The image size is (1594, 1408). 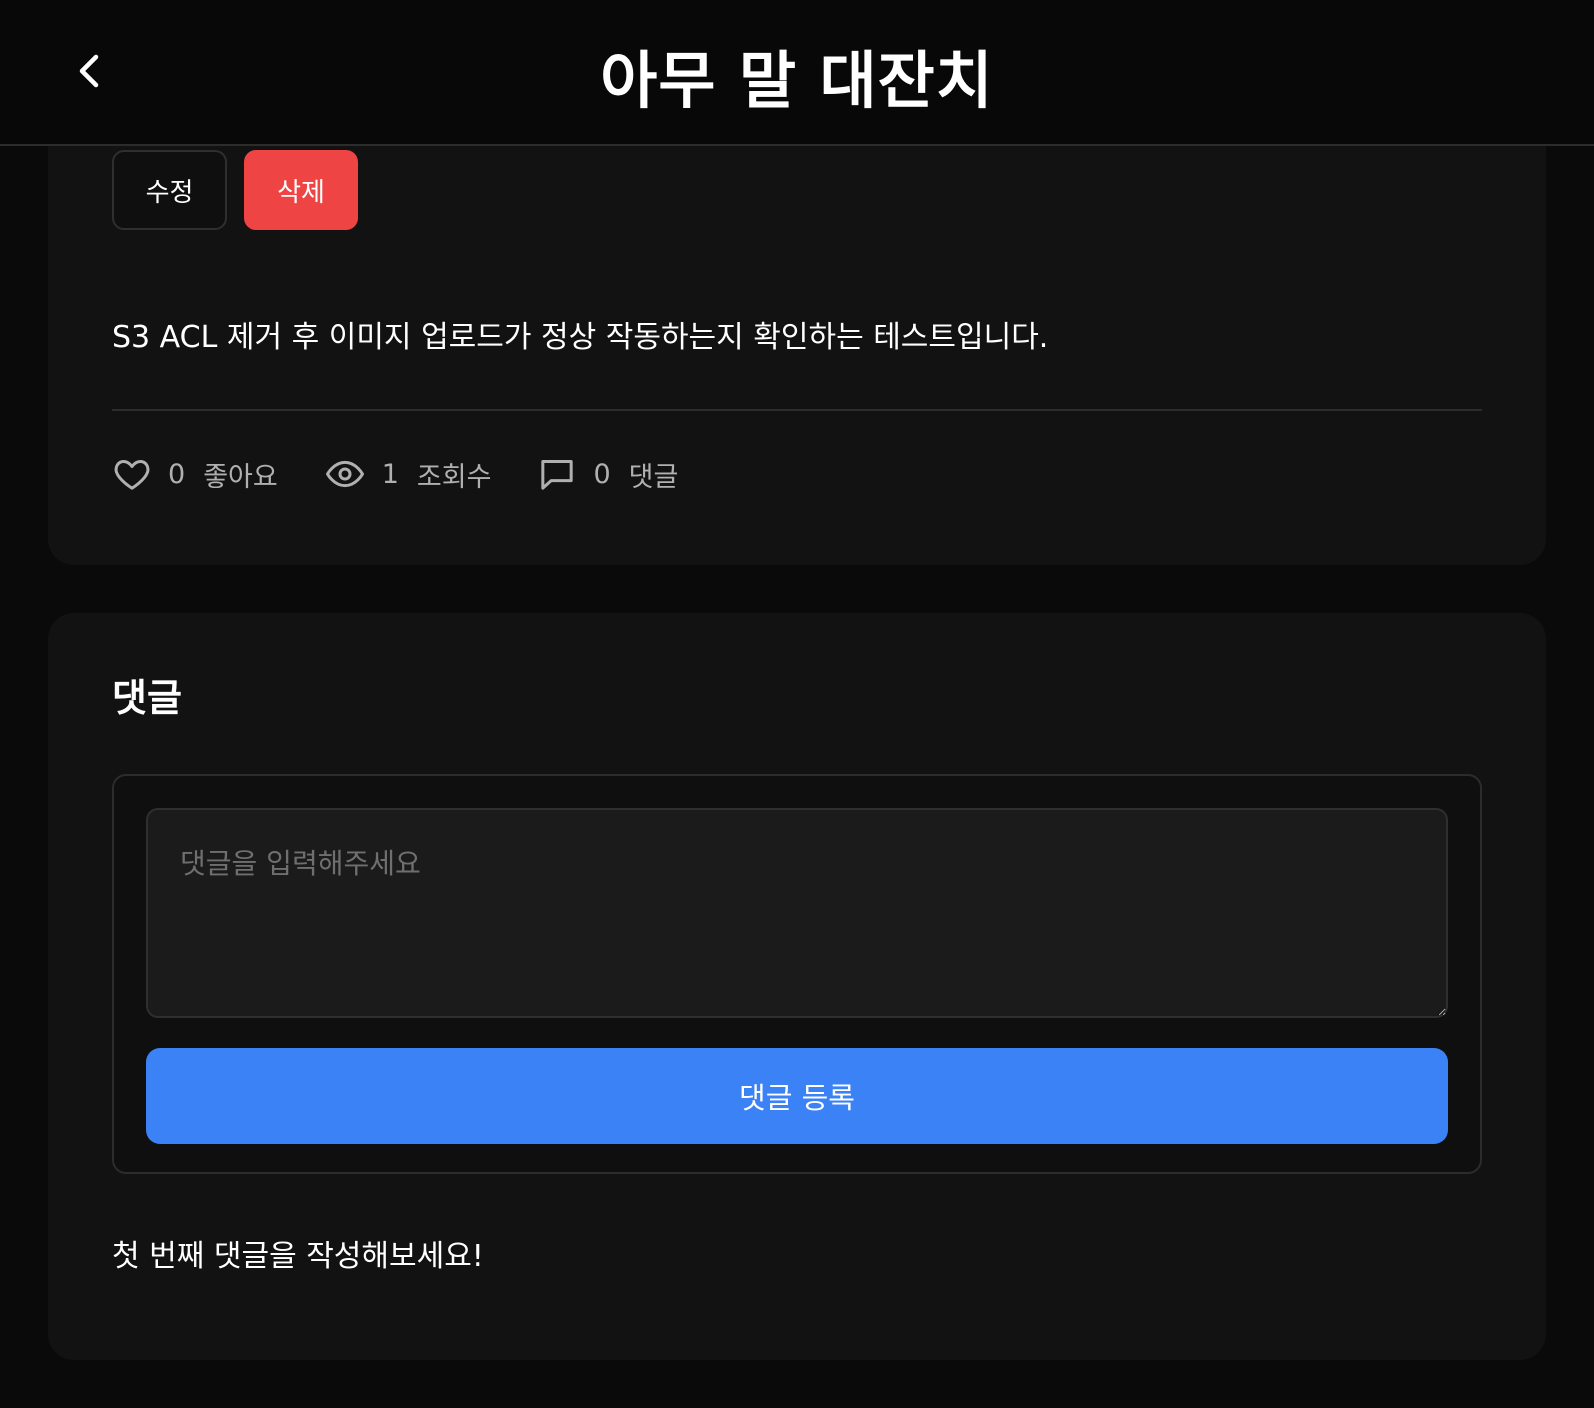 I want to click on edit-button: 수정, so click(x=169, y=190).